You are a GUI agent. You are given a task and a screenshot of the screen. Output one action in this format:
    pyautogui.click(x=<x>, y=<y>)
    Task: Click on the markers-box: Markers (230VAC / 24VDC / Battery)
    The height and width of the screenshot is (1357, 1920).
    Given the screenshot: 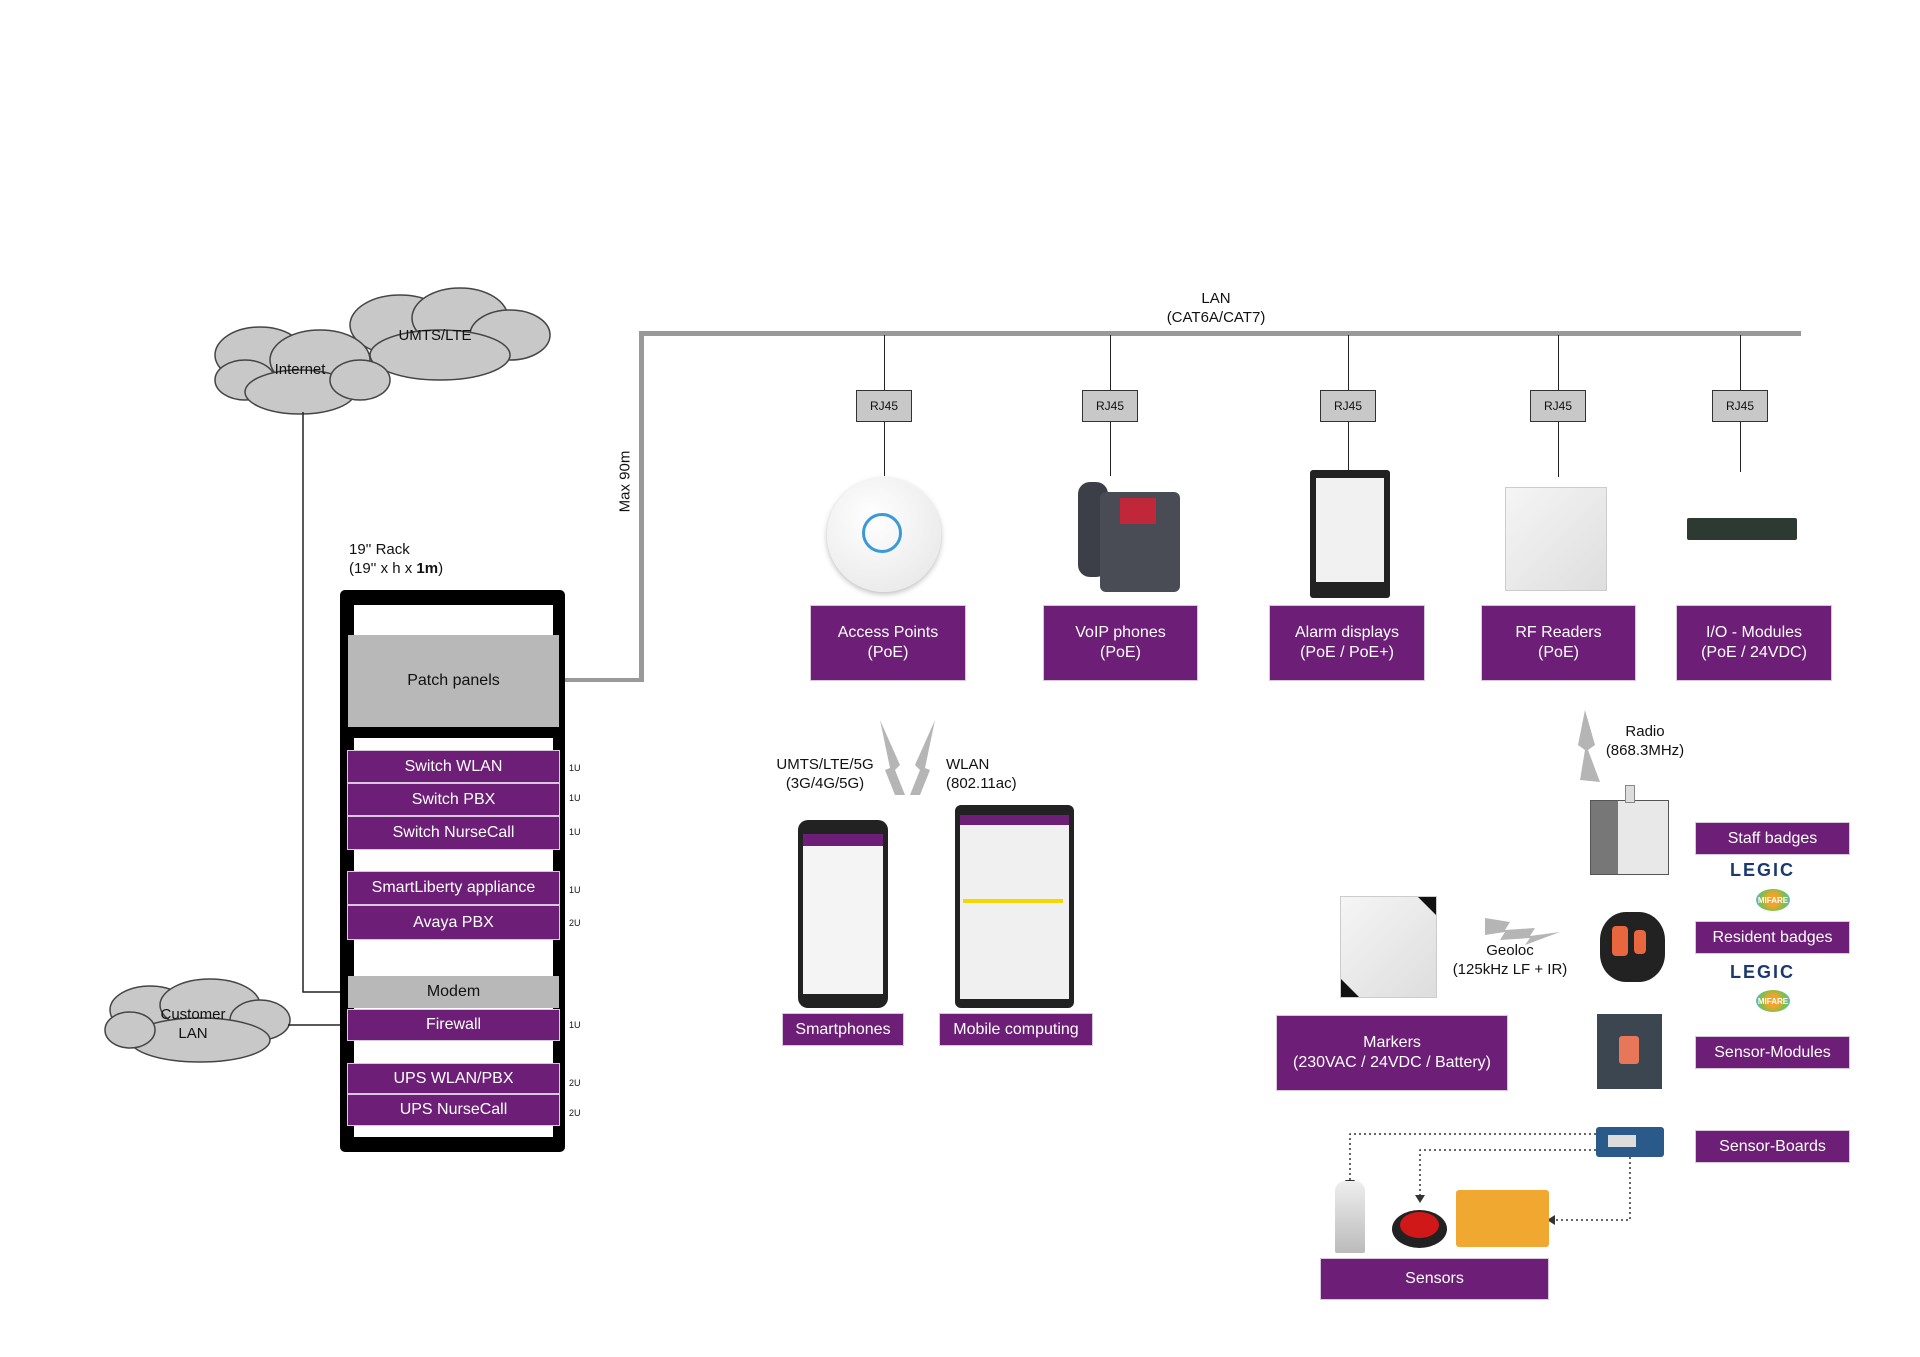 What is the action you would take?
    pyautogui.click(x=1392, y=1053)
    